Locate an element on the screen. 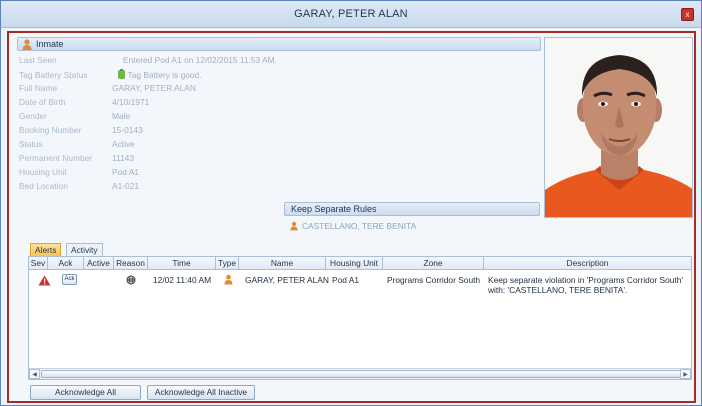 The image size is (702, 406). inmate-panel-title: Inmate is located at coordinates (50, 44).